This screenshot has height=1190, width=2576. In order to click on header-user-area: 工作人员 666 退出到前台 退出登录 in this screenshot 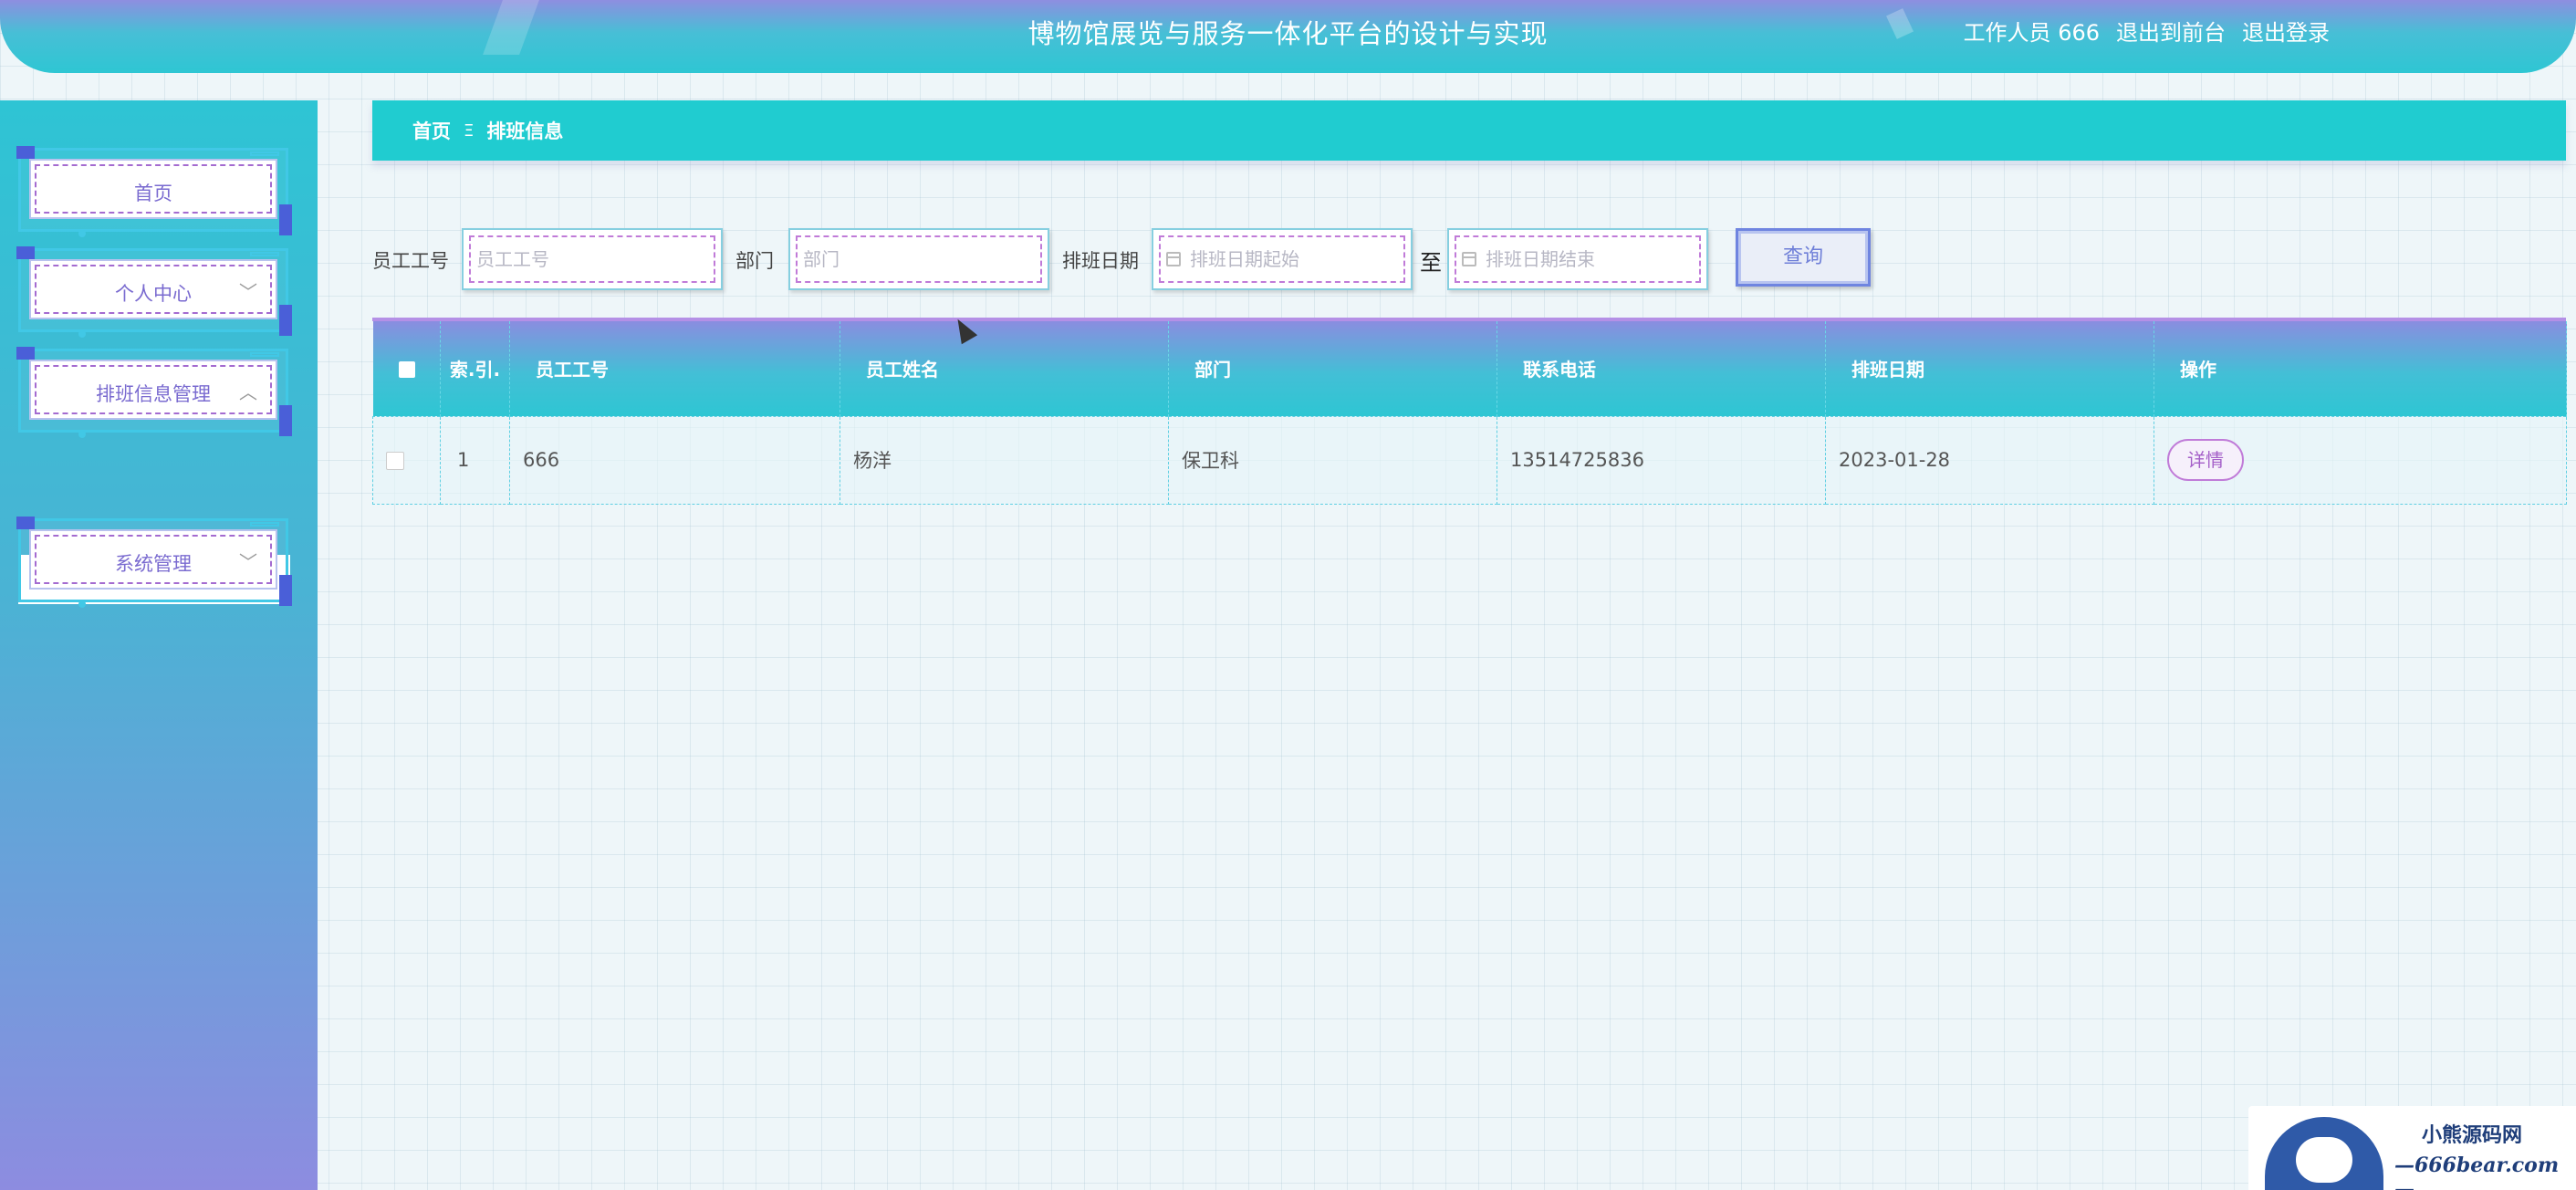, I will do `click(2147, 31)`.